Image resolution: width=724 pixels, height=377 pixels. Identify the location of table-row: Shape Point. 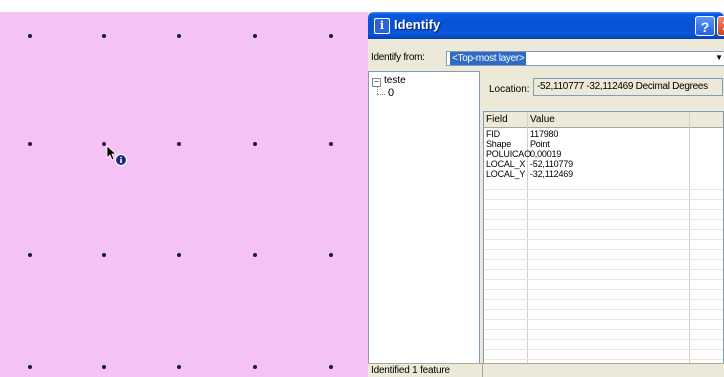
(603, 144).